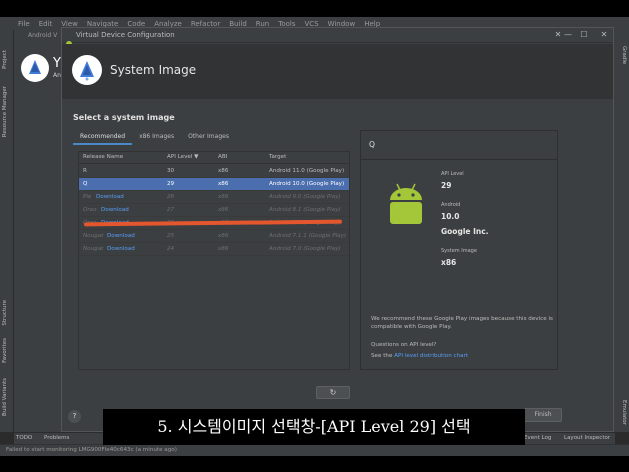  Describe the element at coordinates (305, 197) in the screenshot. I see `target: Android 9.0 (Google Play)` at that location.